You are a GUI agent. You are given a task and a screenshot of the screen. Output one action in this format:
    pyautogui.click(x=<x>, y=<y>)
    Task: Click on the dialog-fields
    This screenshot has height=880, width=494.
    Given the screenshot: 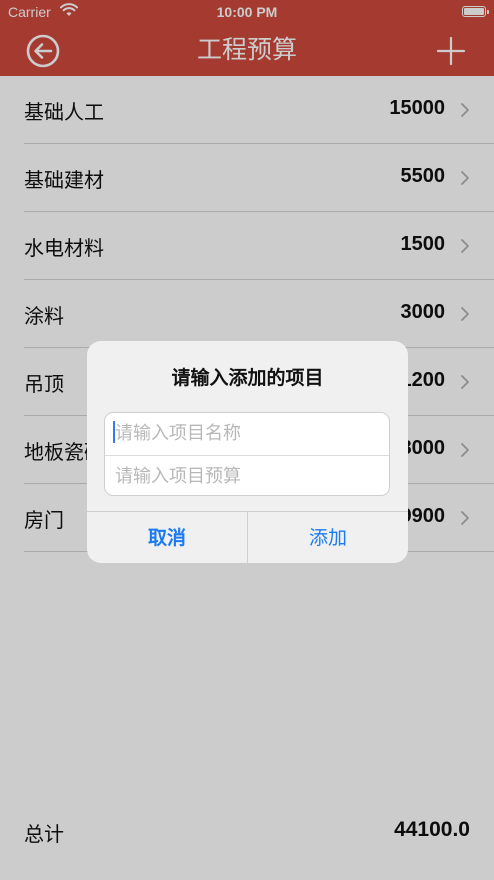 What is the action you would take?
    pyautogui.click(x=247, y=454)
    